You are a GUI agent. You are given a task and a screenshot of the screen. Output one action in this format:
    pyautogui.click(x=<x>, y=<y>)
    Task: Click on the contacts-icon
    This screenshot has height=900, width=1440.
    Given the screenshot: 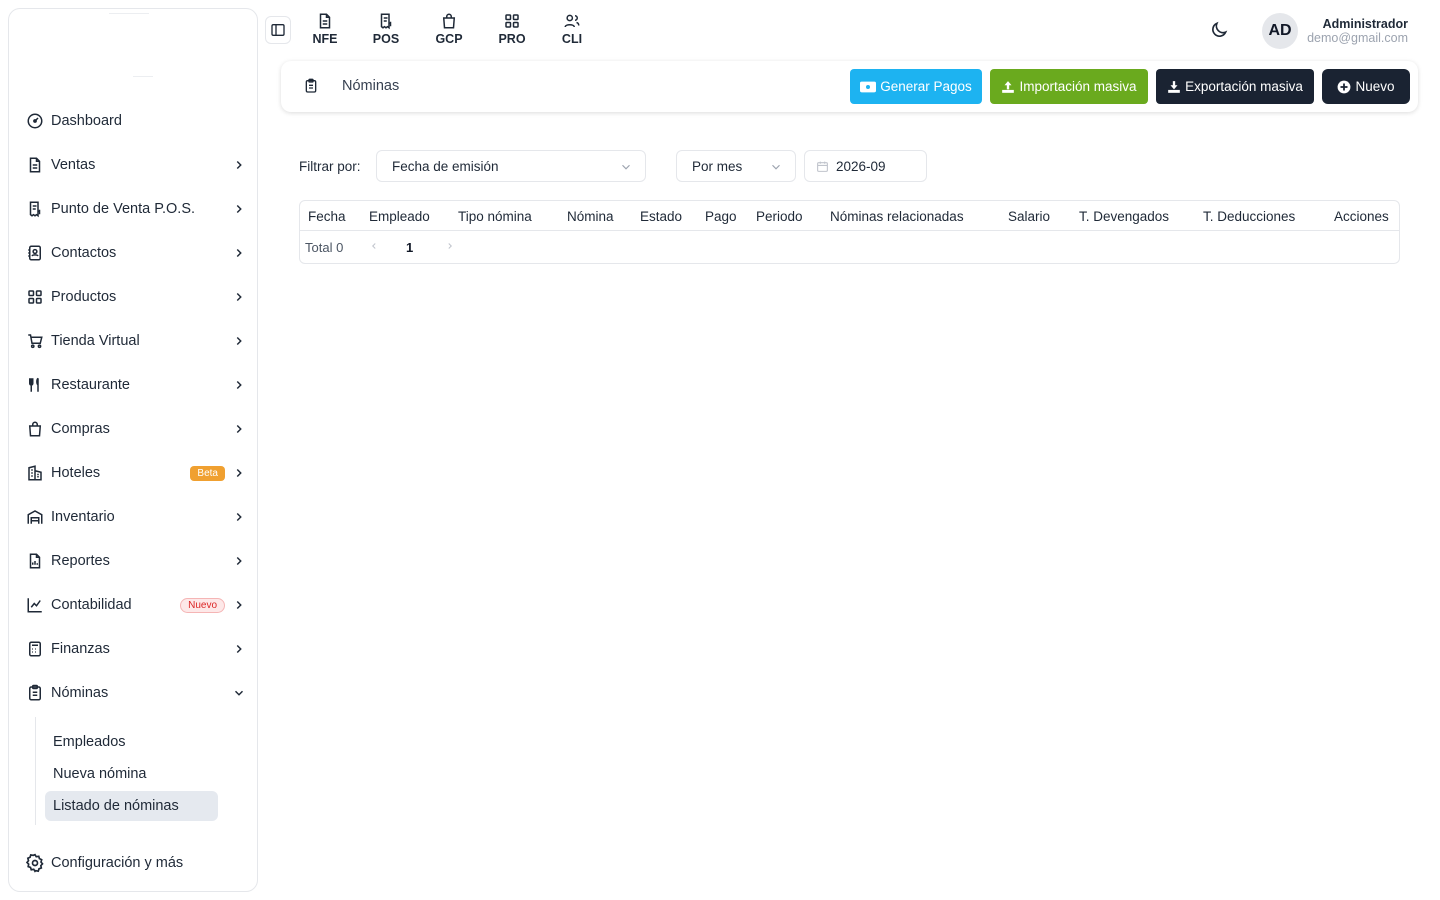 What is the action you would take?
    pyautogui.click(x=35, y=253)
    